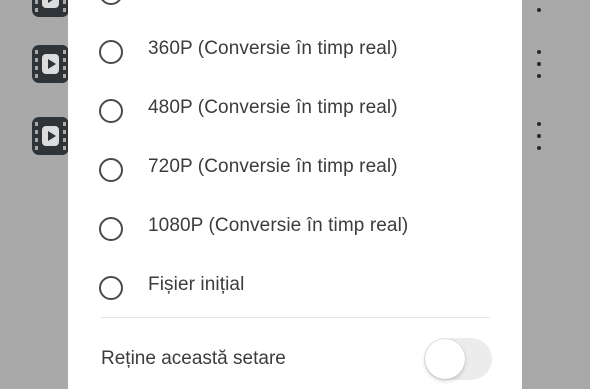 The height and width of the screenshot is (389, 590). What do you see at coordinates (295, 9) in the screenshot?
I see `quality-option-partial` at bounding box center [295, 9].